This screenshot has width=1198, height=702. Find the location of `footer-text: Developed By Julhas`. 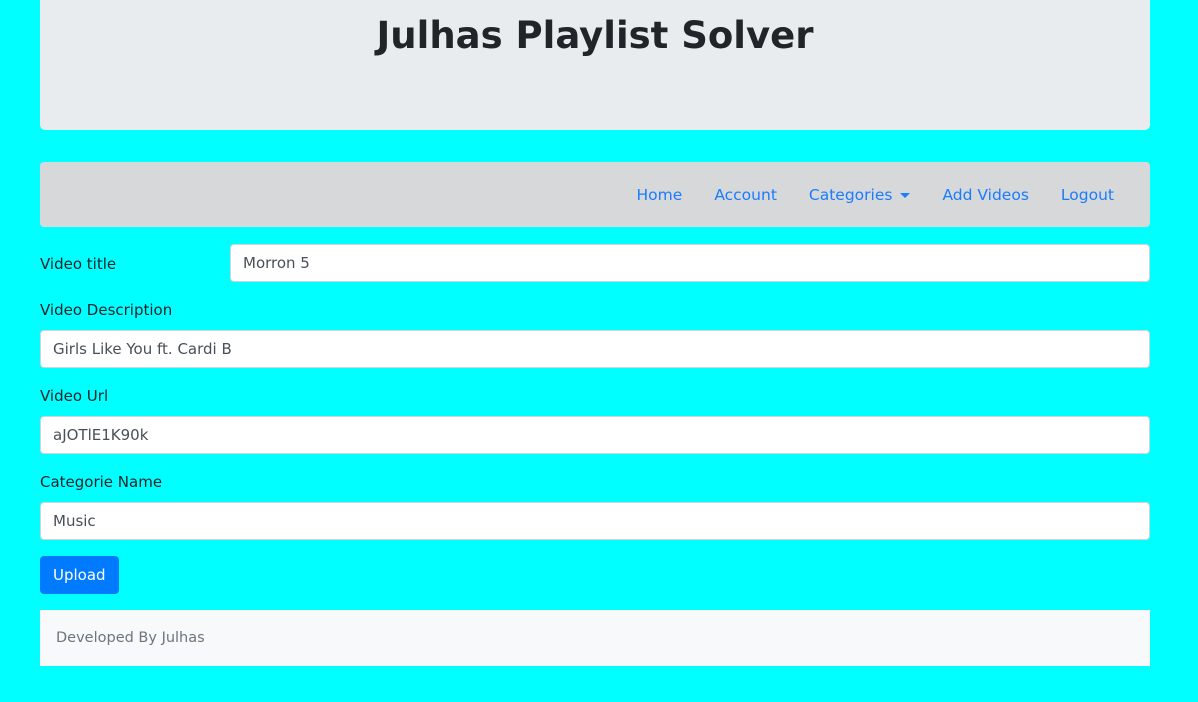

footer-text: Developed By Julhas is located at coordinates (130, 638).